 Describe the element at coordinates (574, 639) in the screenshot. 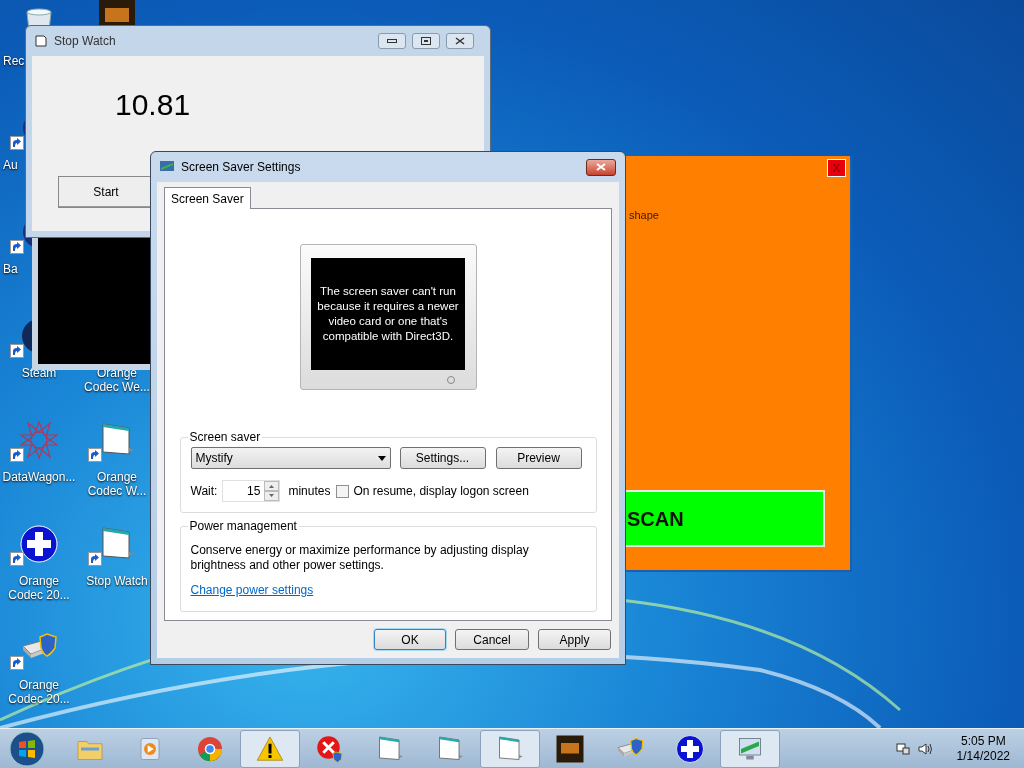

I see `dialog-button: Apply` at that location.